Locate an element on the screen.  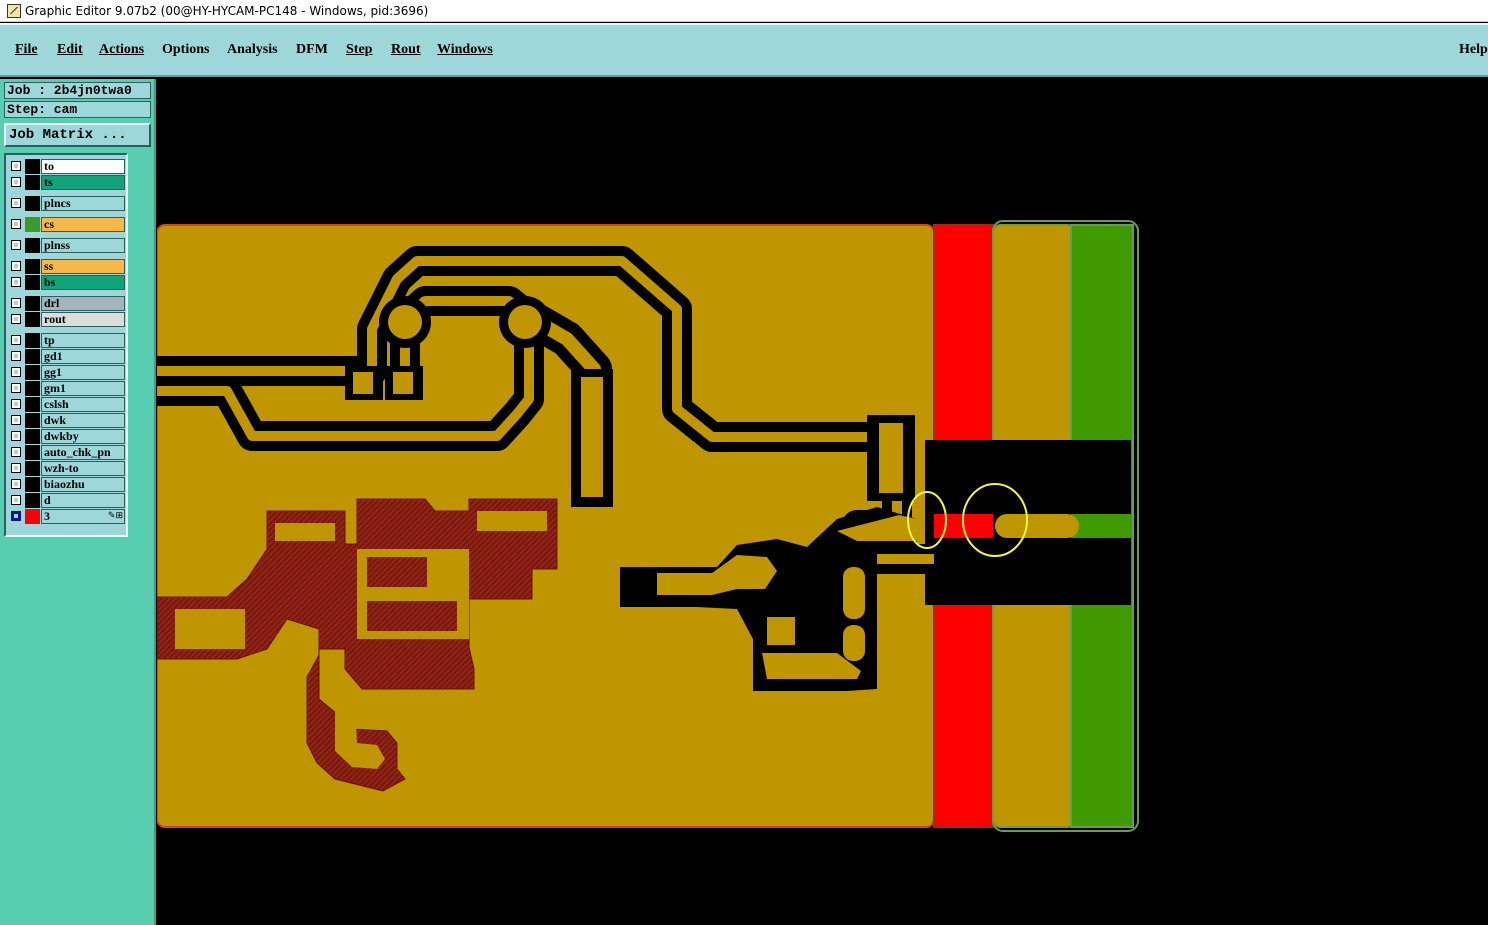
layer-name: bs is located at coordinates (83, 282).